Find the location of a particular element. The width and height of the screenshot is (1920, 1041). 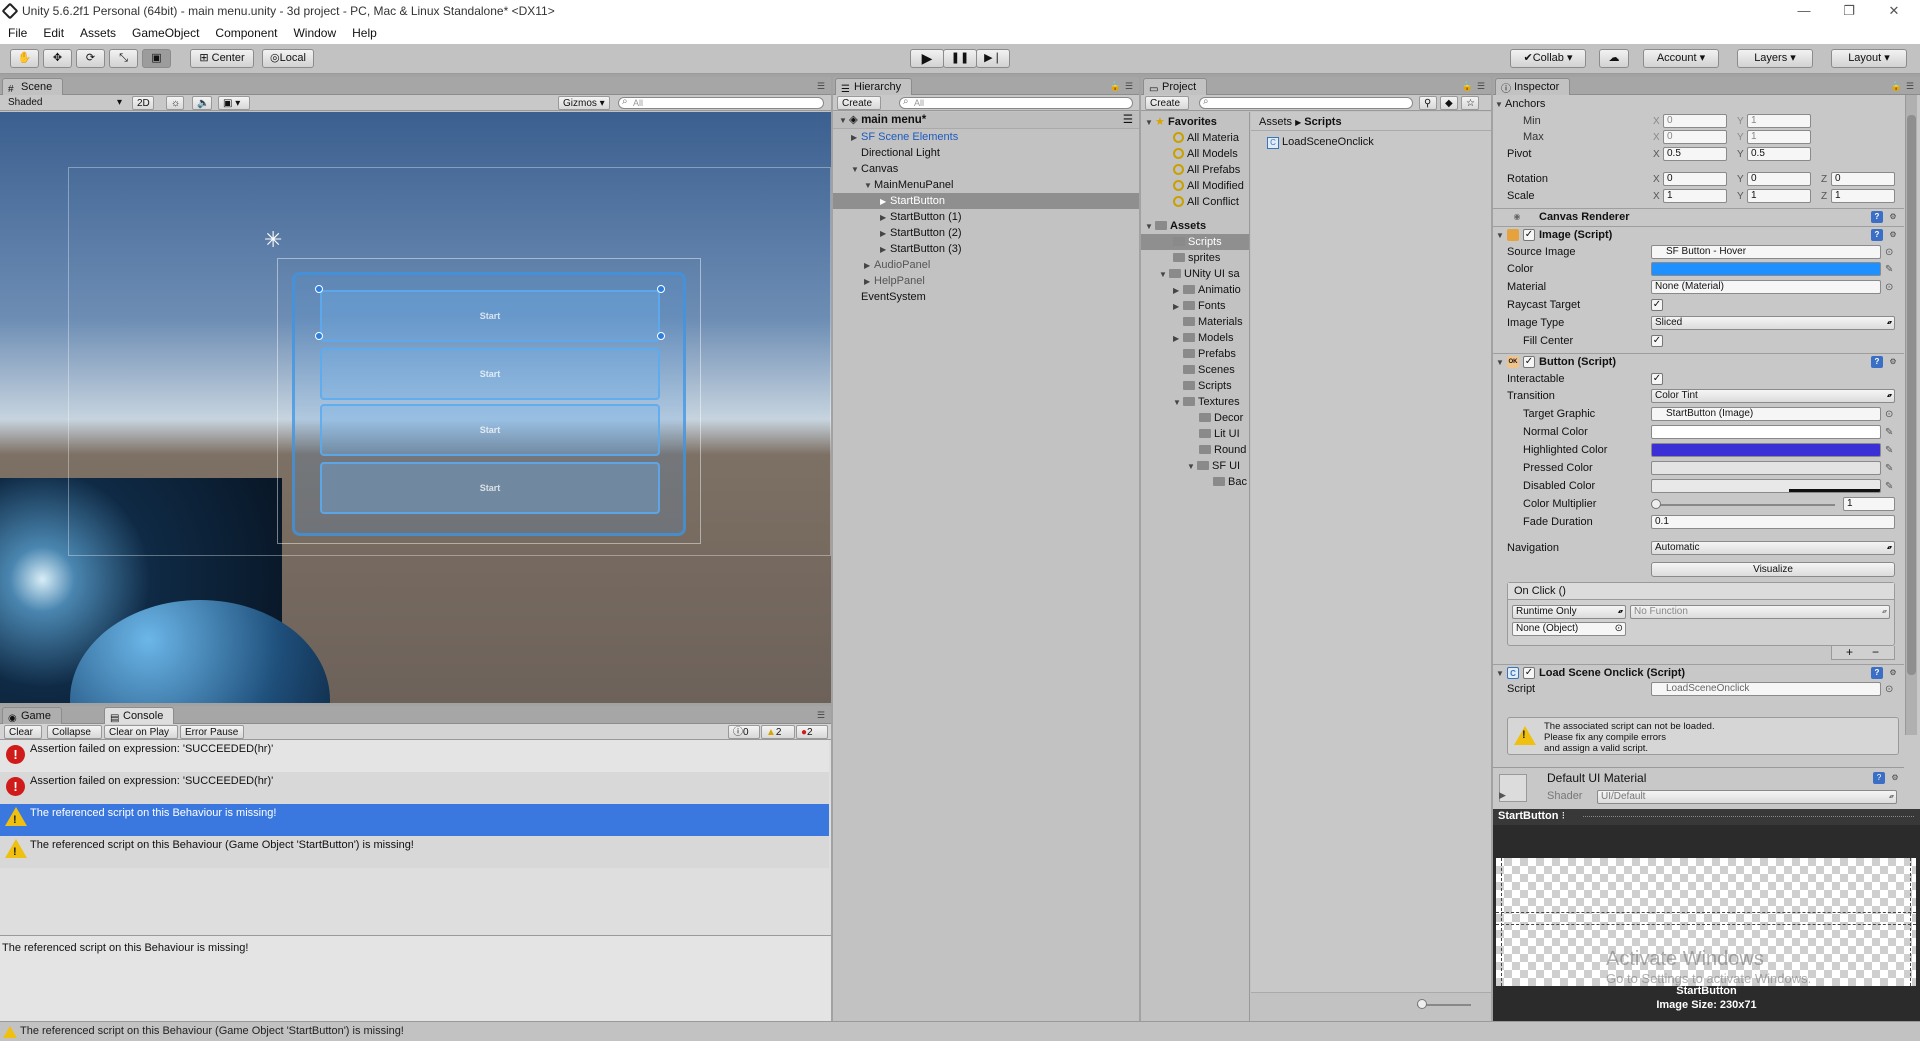

highlighted-color-swatch is located at coordinates (1766, 450).